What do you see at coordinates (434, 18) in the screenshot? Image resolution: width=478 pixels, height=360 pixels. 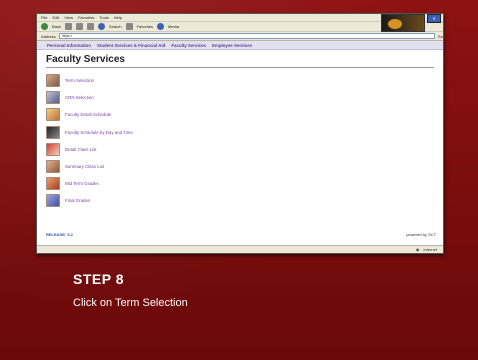 I see `window-close-icon: ✕` at bounding box center [434, 18].